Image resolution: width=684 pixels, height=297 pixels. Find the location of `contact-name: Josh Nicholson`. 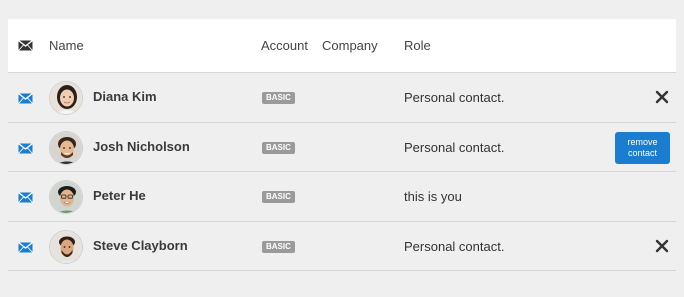

contact-name: Josh Nicholson is located at coordinates (141, 146).